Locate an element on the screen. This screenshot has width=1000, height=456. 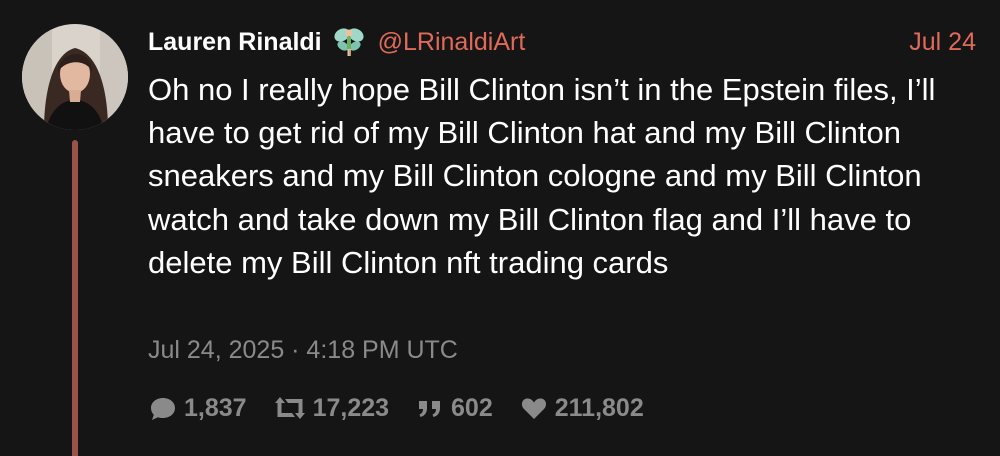
comment-stat: 1,837 is located at coordinates (197, 408).